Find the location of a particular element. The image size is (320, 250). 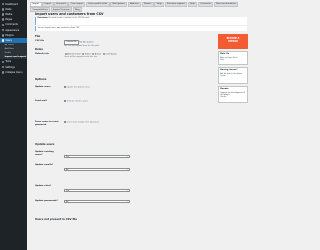

donate-title: Donate is located at coordinates (224, 89).